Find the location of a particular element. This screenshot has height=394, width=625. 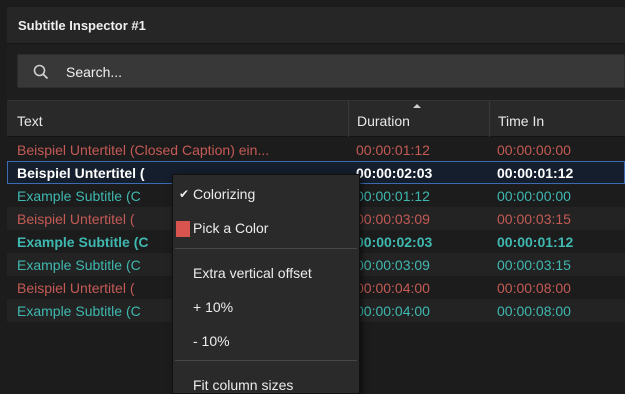

menu-item-pick-color: Pick a Color is located at coordinates (266, 228).